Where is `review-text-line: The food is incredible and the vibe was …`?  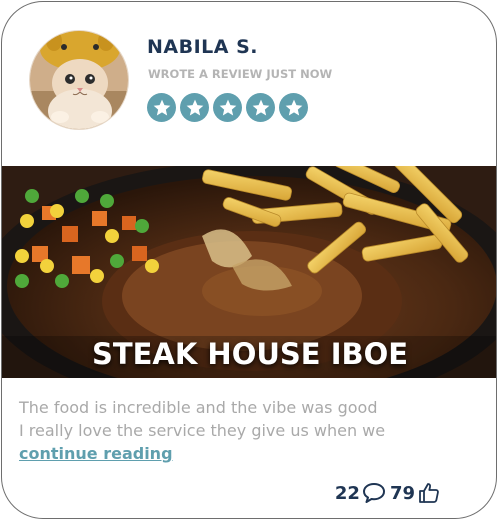
review-text-line: The food is incredible and the vibe was … is located at coordinates (198, 407).